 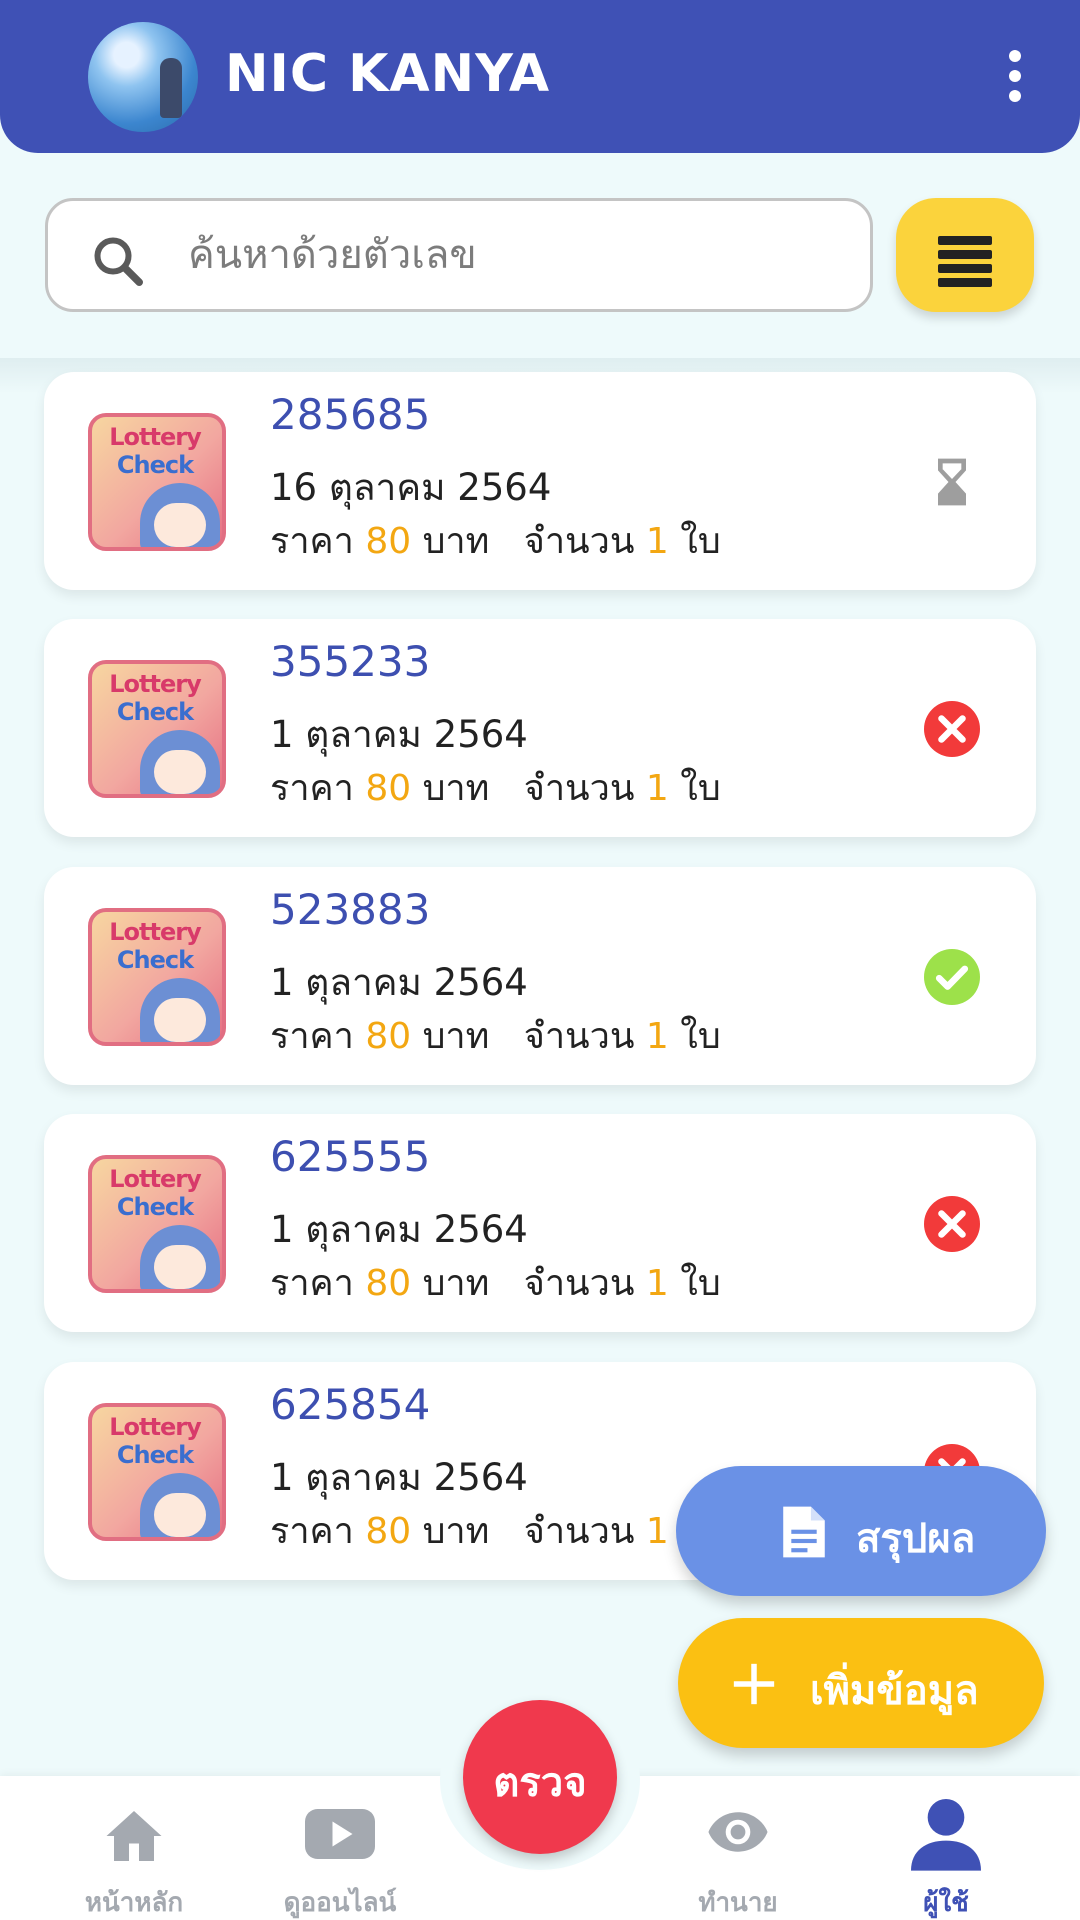 I want to click on nav-item-home: หน้าหลัก, so click(x=134, y=1853).